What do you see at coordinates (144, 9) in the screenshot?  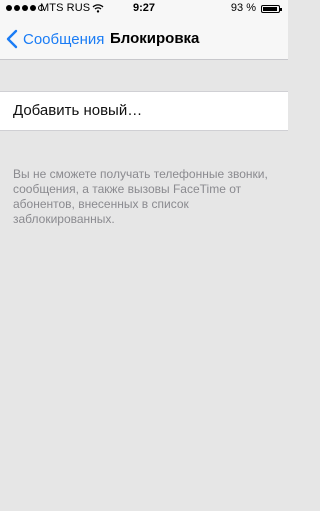 I see `status-bar: MTS RUS 9:27 93 %` at bounding box center [144, 9].